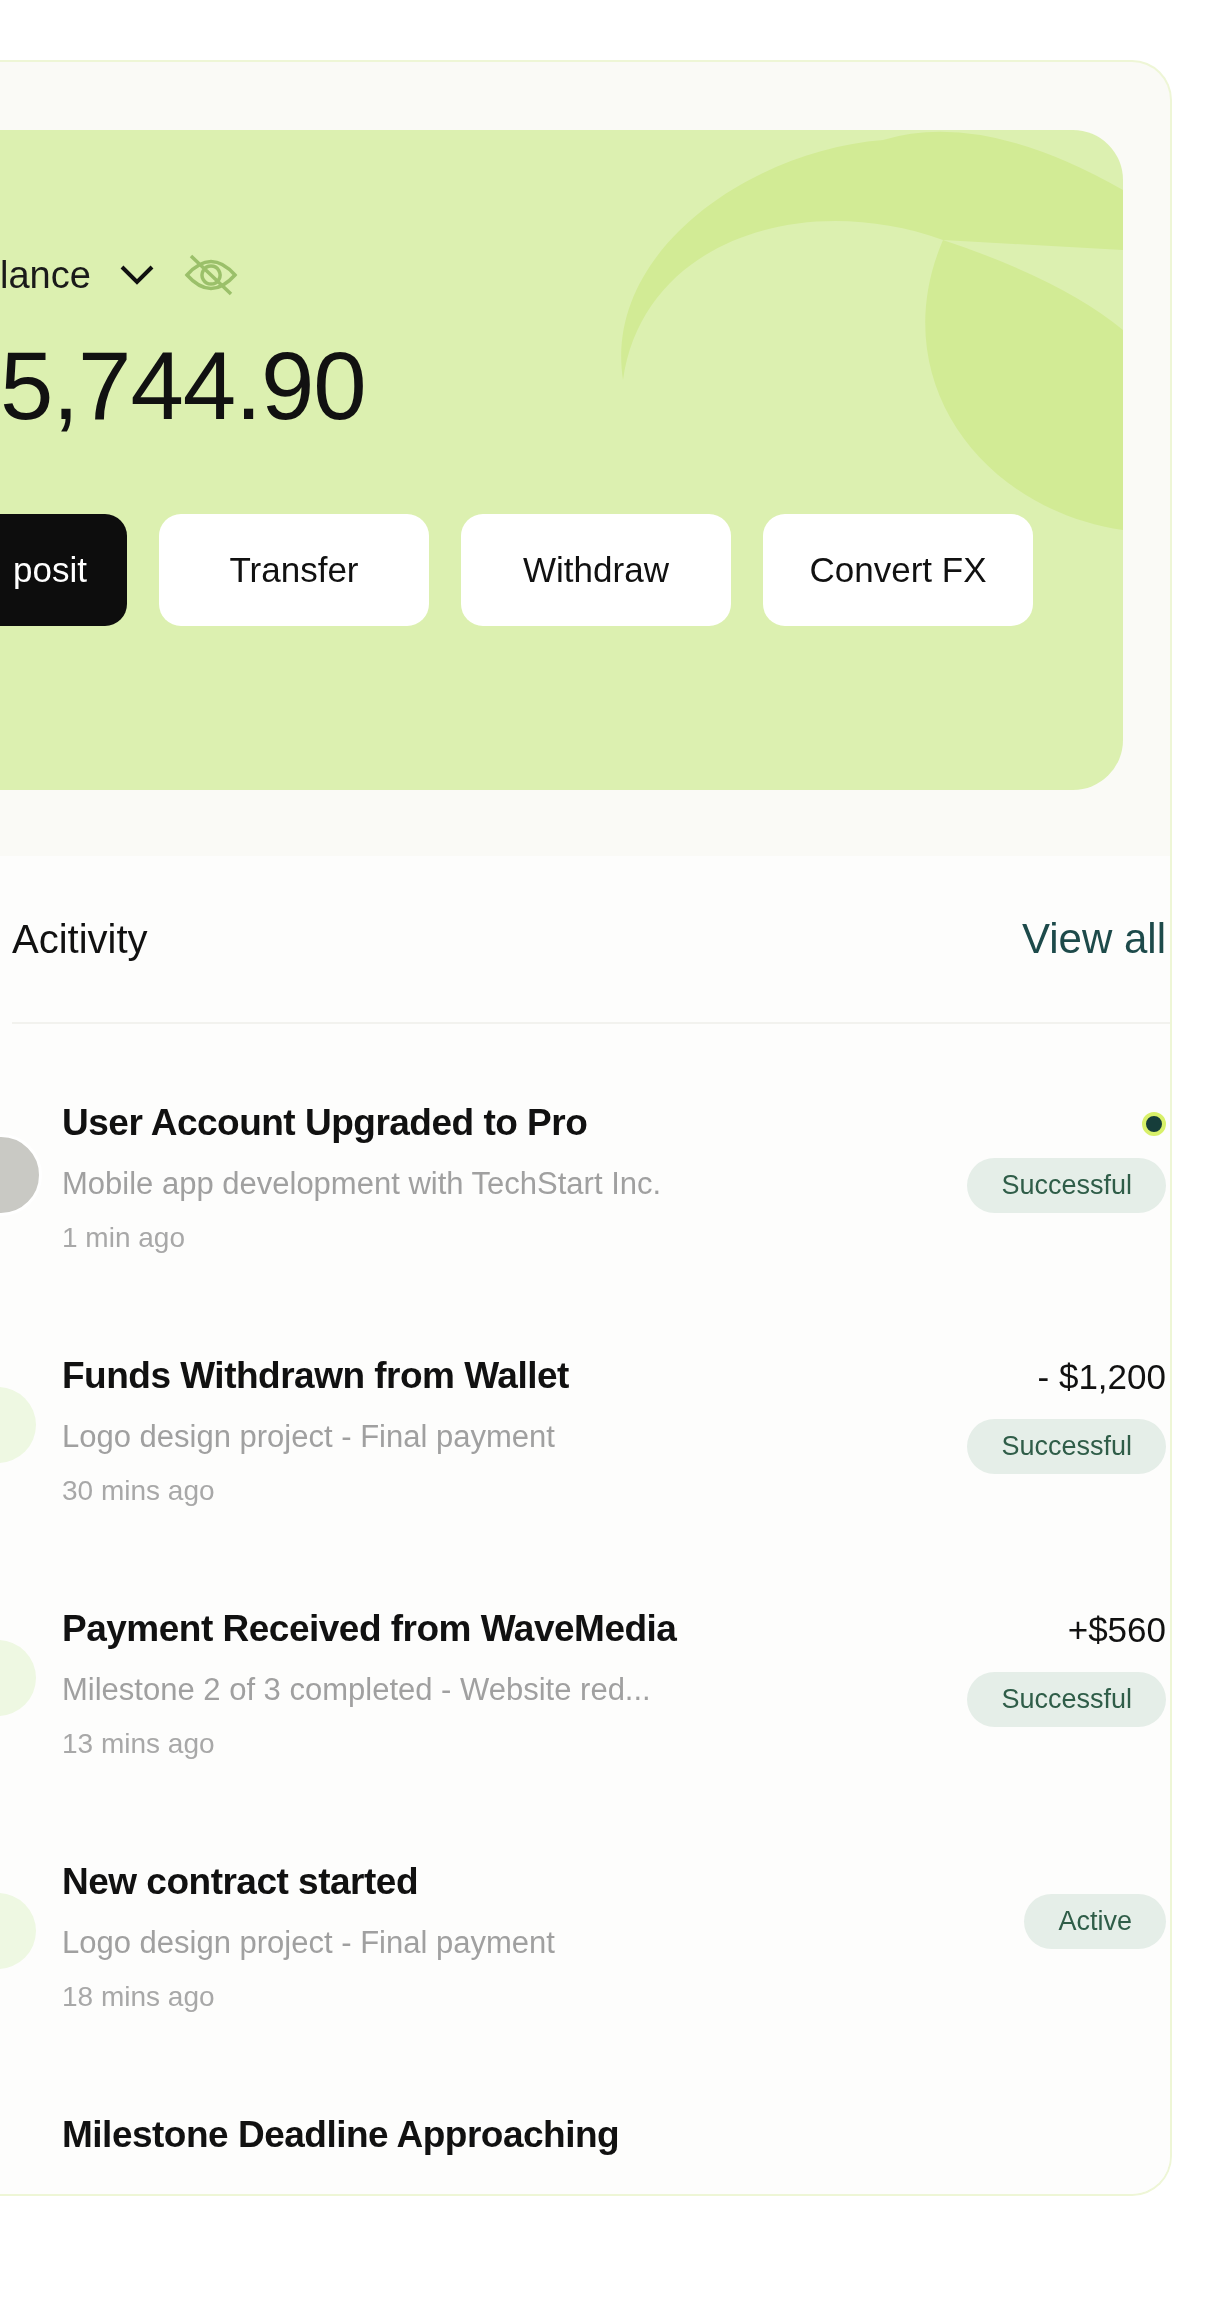  What do you see at coordinates (362, 1184) in the screenshot?
I see `activity-description: Mobile app development with TechStart Inc.` at bounding box center [362, 1184].